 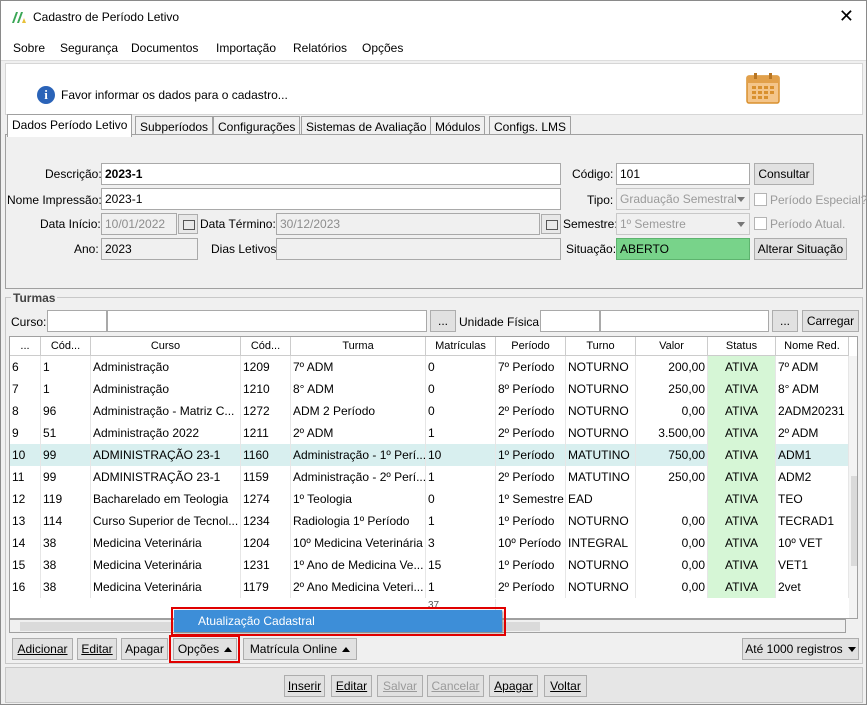 I want to click on cell-cod-curso: 114, so click(x=66, y=521).